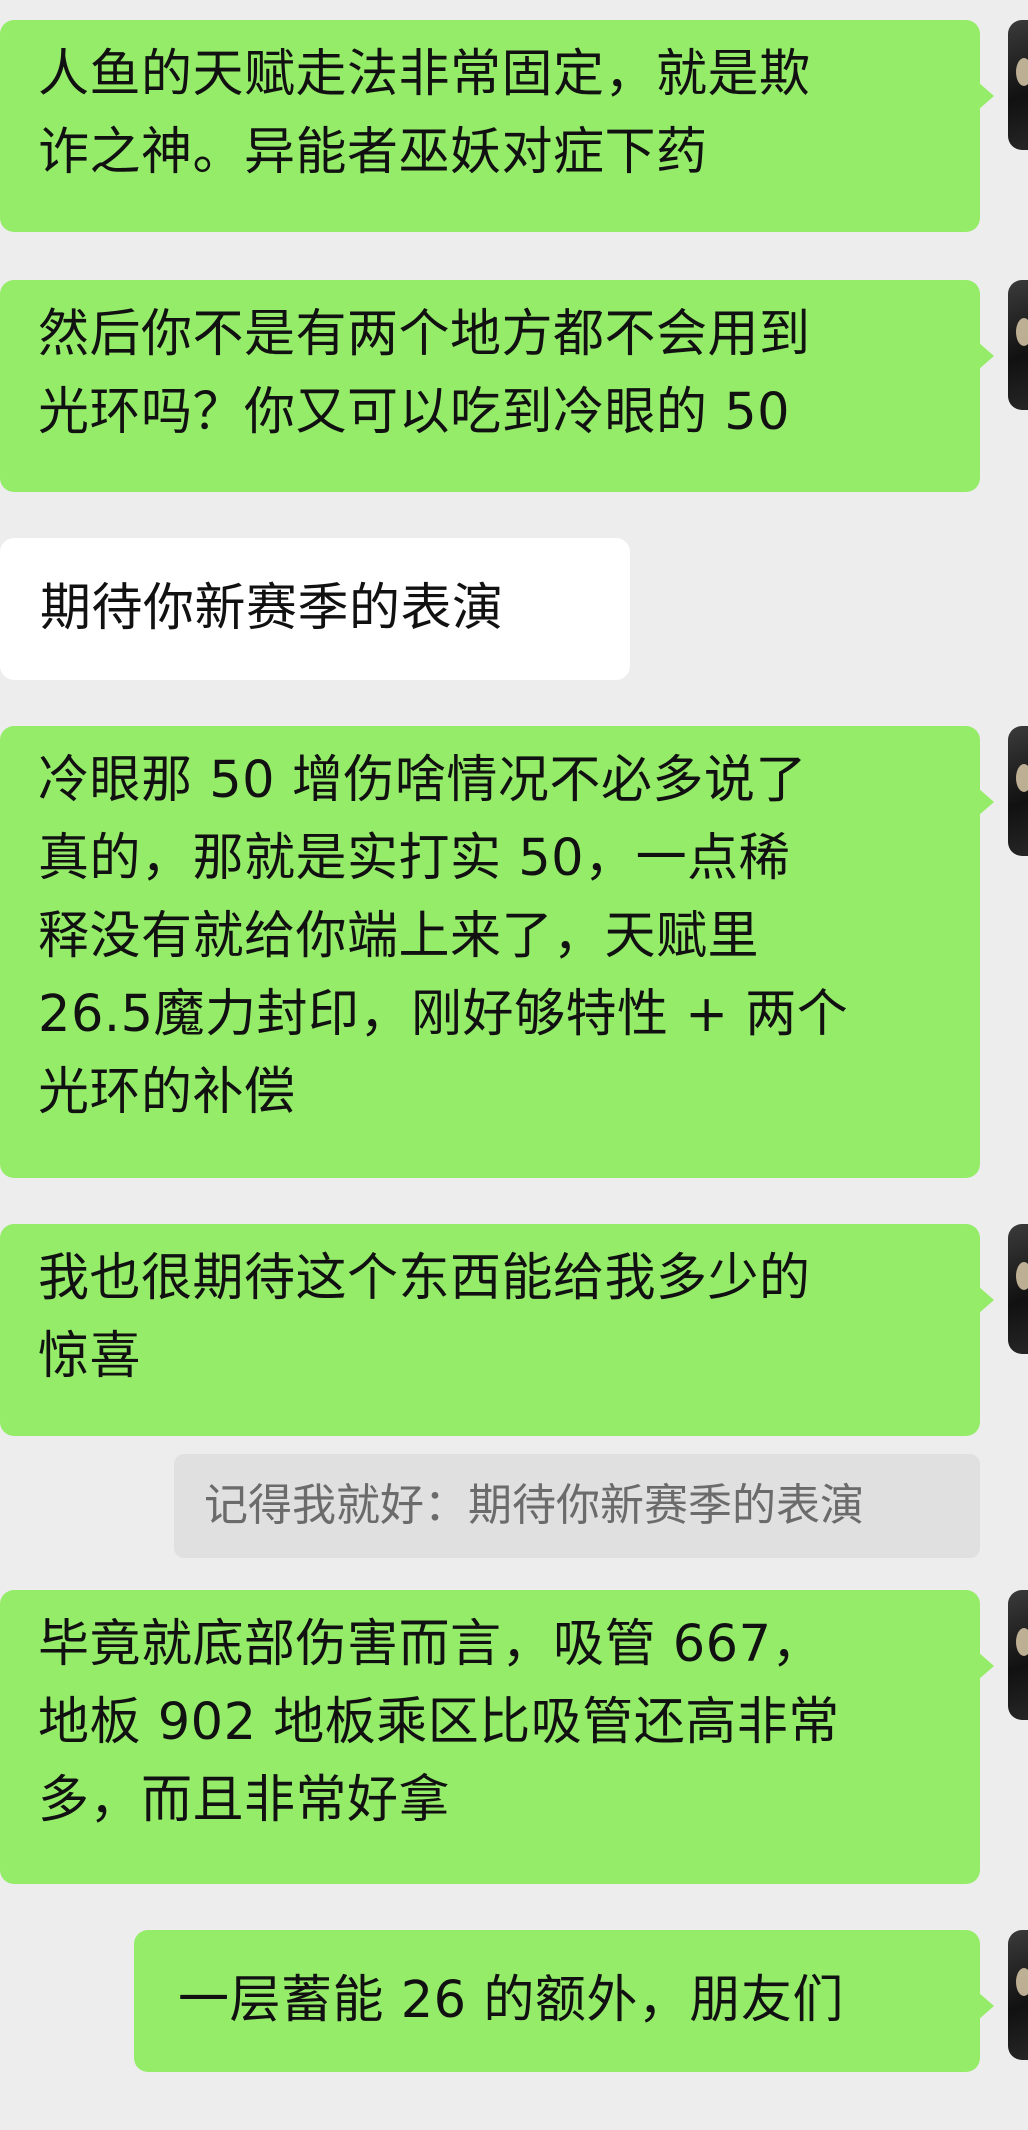 The width and height of the screenshot is (1028, 2130). What do you see at coordinates (439, 1722) in the screenshot?
I see `message-text-line: 地板 902 地板乘区比吸管还高非常` at bounding box center [439, 1722].